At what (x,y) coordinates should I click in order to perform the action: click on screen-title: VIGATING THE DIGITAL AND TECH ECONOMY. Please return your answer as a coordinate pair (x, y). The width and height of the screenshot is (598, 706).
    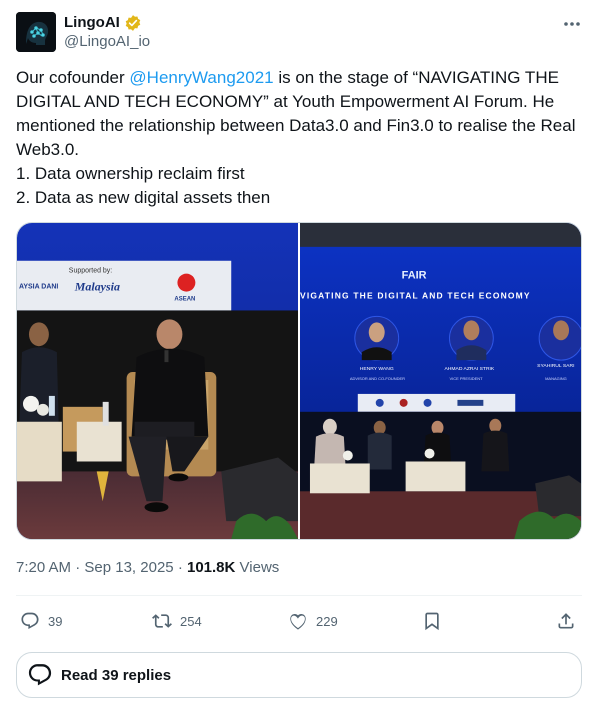
    Looking at the image, I should click on (415, 296).